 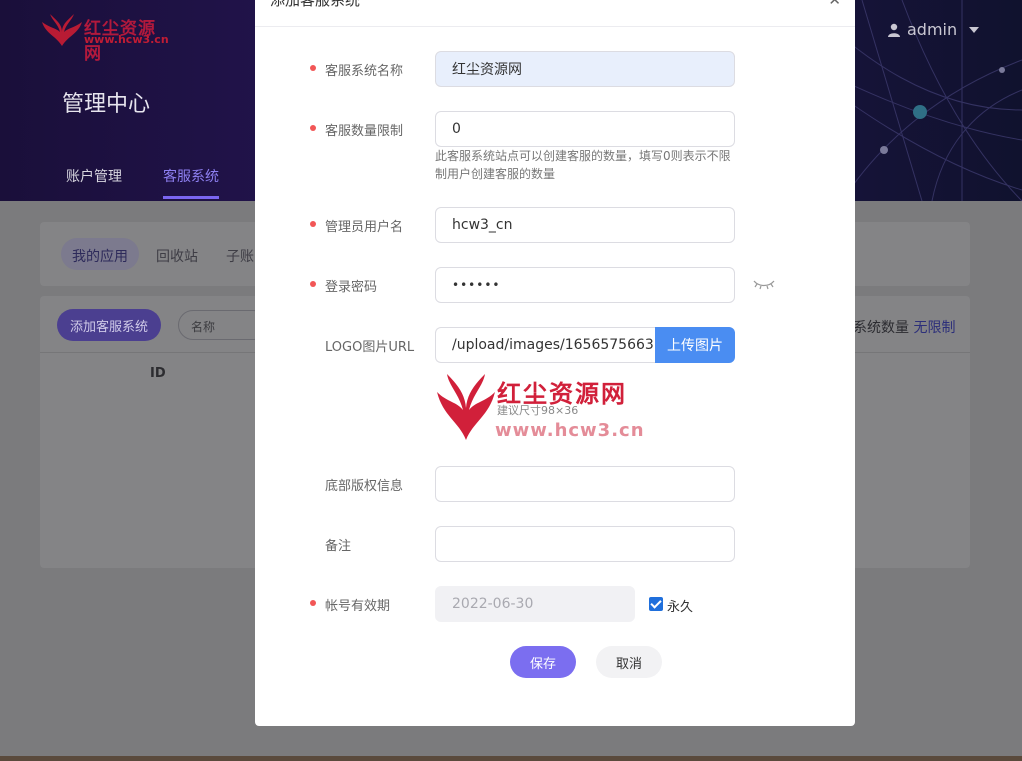 What do you see at coordinates (356, 69) in the screenshot?
I see `name-label: 客服系统名称` at bounding box center [356, 69].